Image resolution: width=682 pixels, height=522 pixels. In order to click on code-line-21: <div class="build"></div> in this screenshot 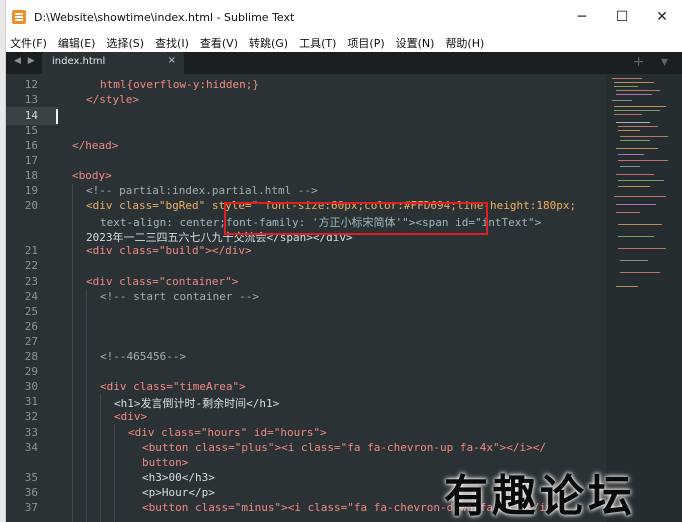, I will do `click(169, 250)`.